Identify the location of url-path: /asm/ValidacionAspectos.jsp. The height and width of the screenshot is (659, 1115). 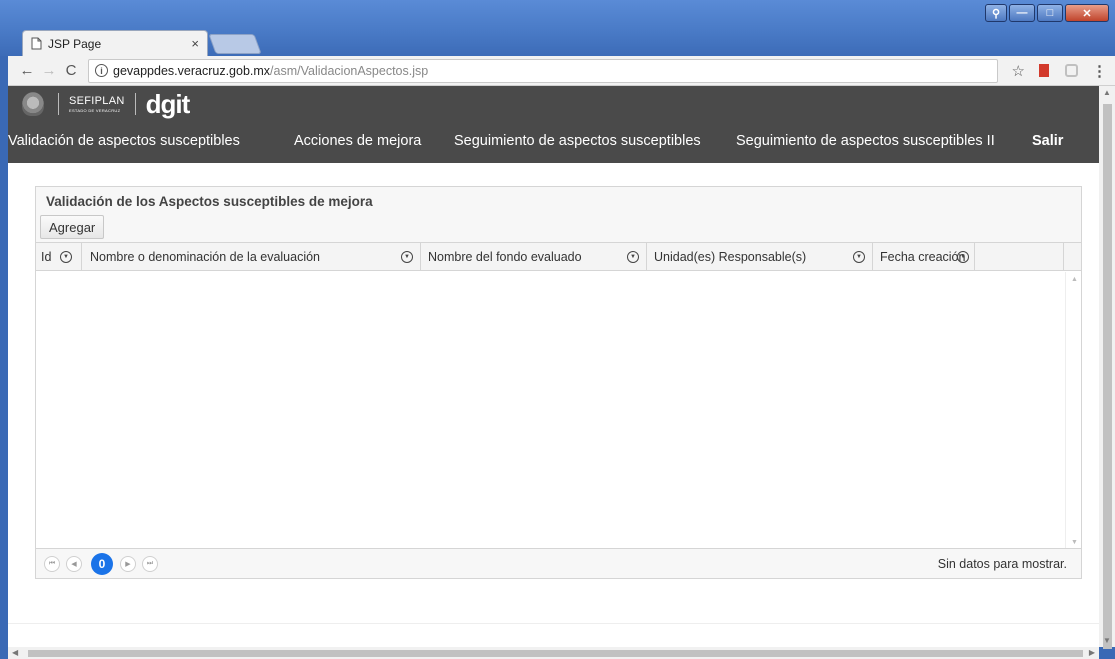
(349, 70).